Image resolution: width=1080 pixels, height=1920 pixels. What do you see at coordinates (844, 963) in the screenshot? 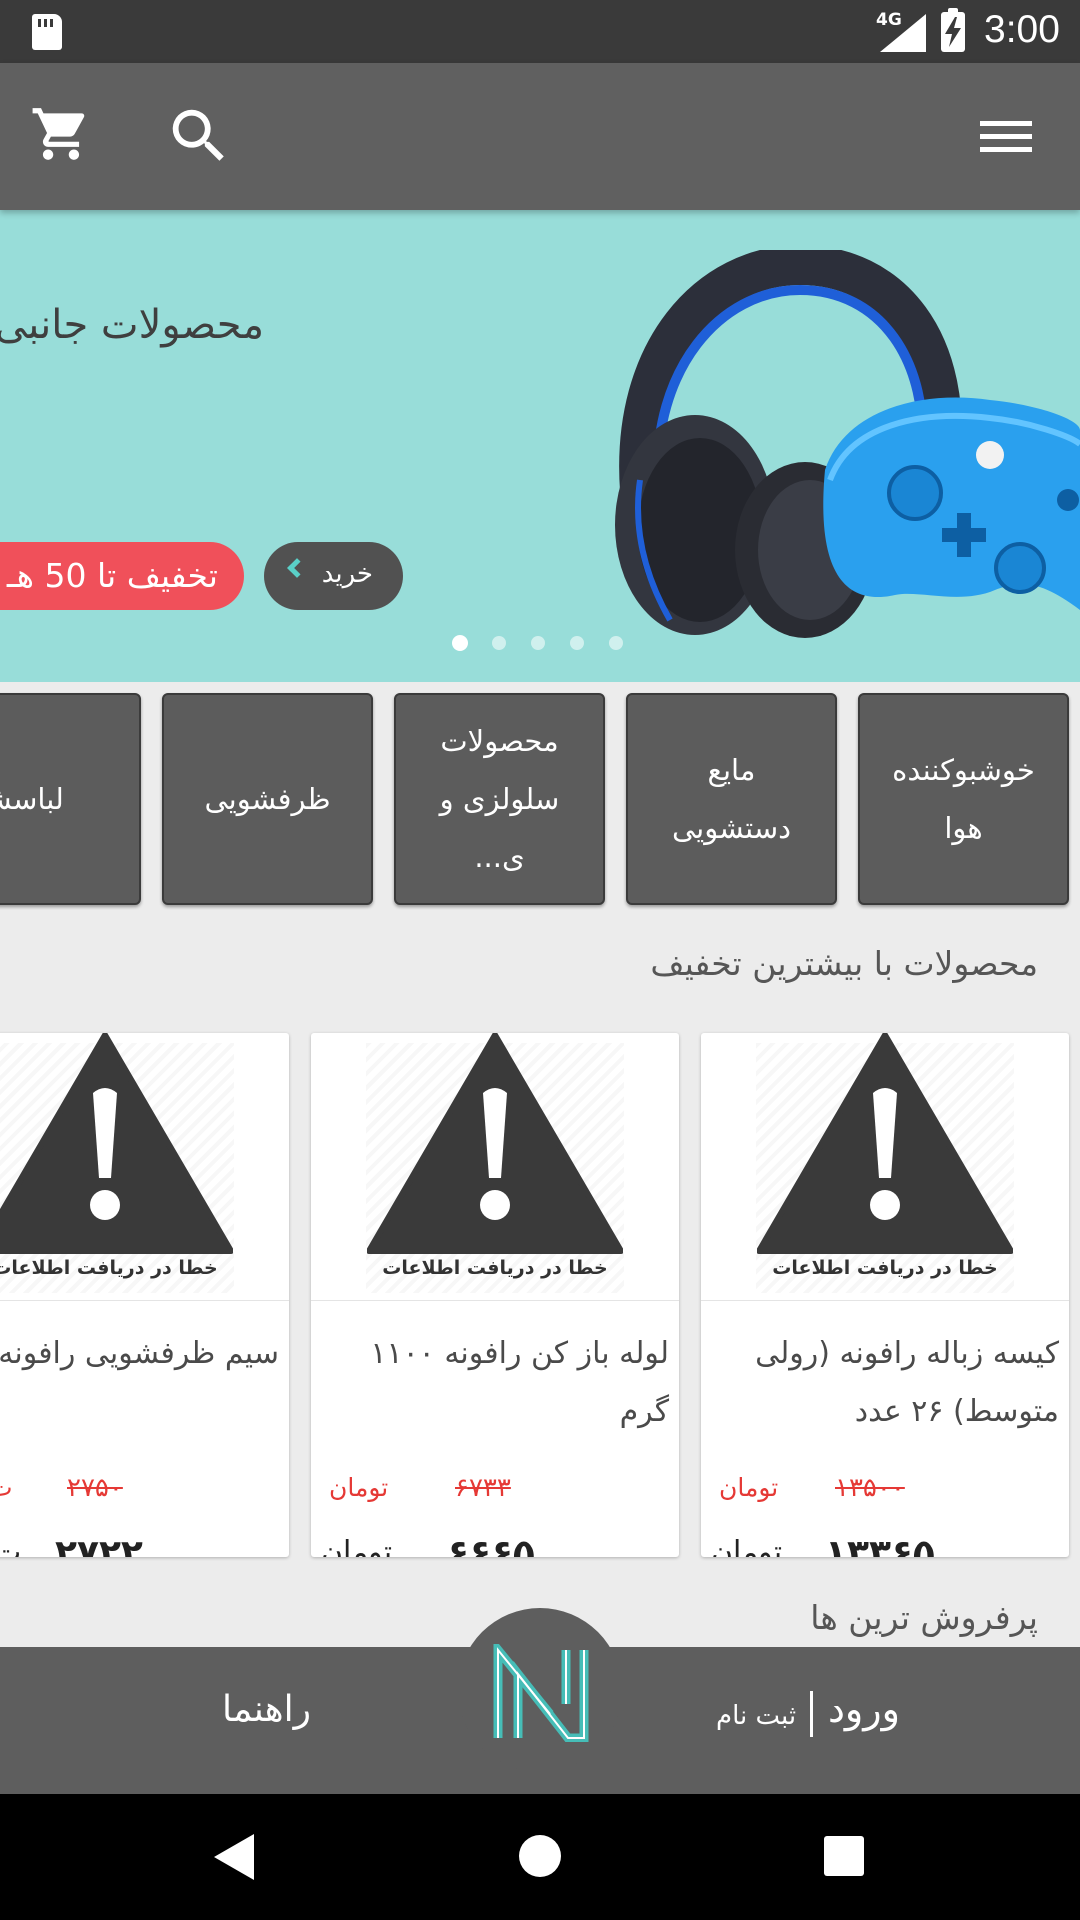
I see `discount-section-title: محصولات با بیشترین تخفیف` at bounding box center [844, 963].